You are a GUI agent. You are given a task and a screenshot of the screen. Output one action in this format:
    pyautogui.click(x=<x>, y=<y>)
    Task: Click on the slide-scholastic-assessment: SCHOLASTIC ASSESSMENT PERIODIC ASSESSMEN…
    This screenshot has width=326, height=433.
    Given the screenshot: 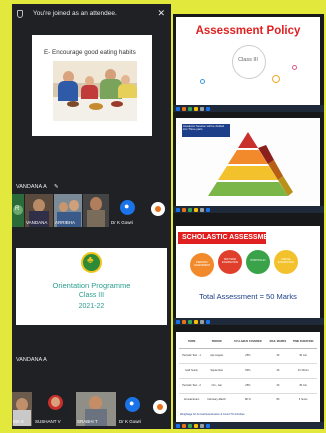 What is the action you would take?
    pyautogui.click(x=248, y=272)
    